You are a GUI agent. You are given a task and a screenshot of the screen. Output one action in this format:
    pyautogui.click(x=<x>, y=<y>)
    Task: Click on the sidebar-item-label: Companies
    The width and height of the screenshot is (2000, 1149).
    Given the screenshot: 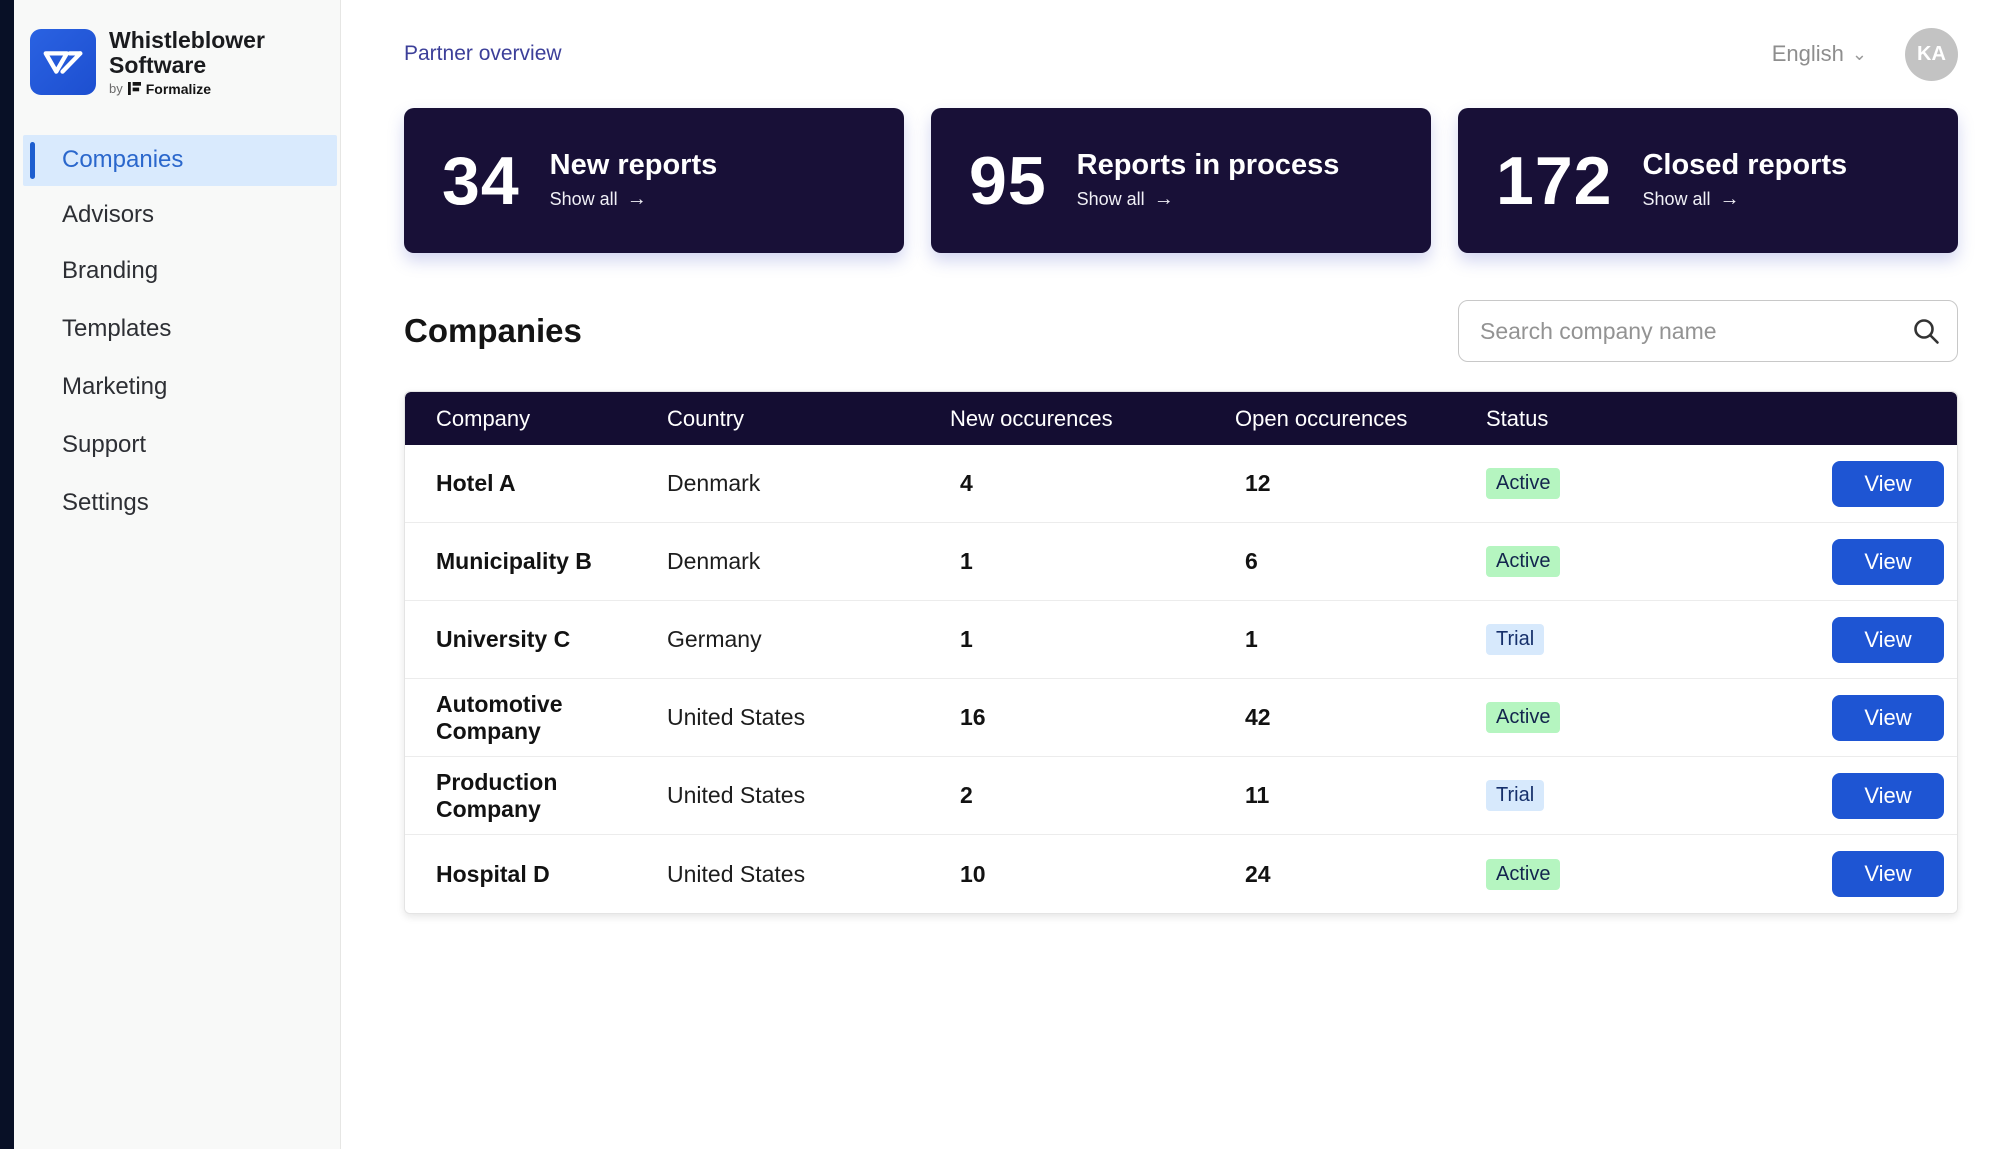 What is the action you would take?
    pyautogui.click(x=123, y=160)
    